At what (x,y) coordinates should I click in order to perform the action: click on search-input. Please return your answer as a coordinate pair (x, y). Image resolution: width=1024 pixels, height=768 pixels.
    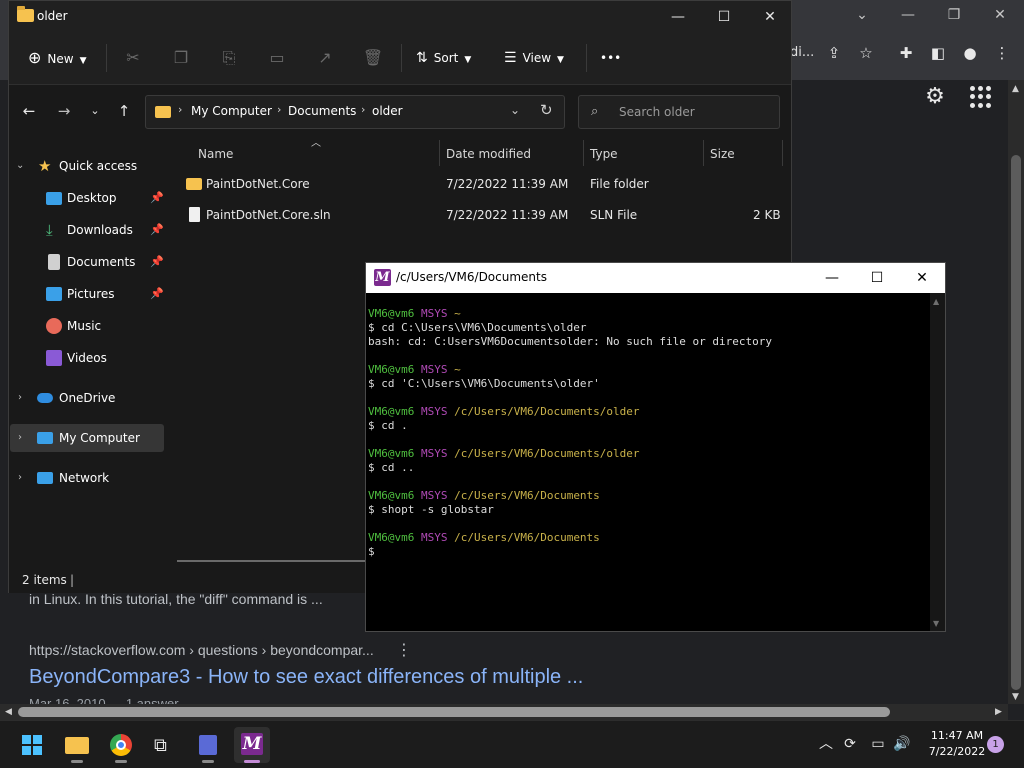
    Looking at the image, I should click on (694, 112).